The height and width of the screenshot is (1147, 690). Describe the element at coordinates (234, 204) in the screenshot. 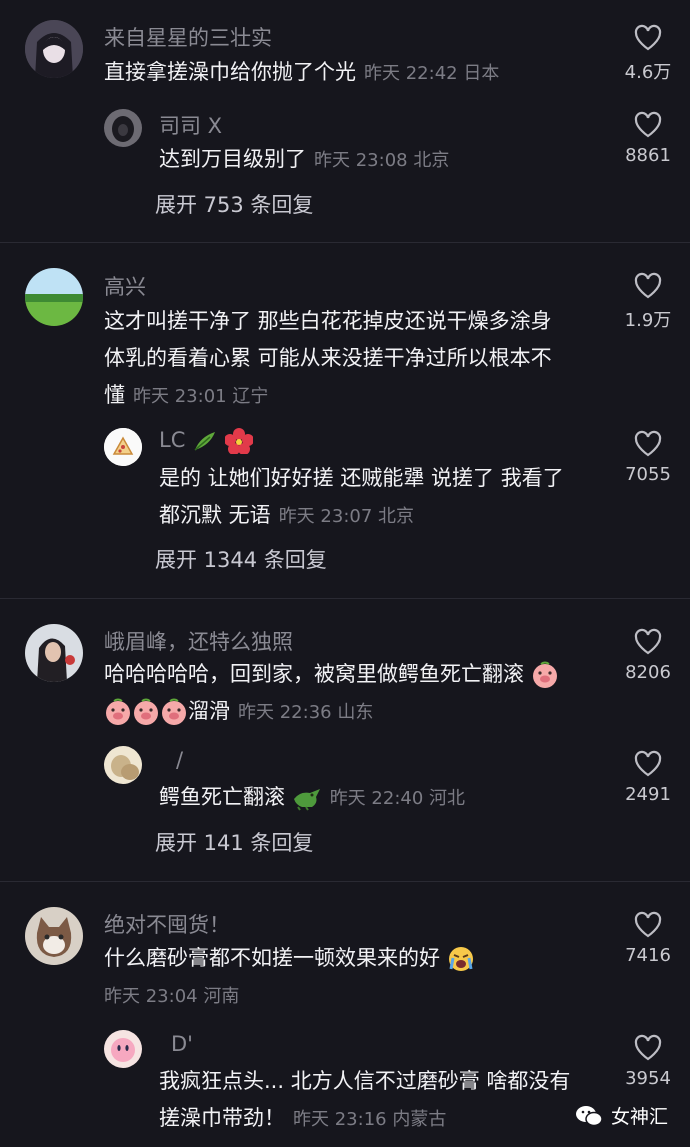

I see `expand-replies-button: 展开 753 条回复` at that location.